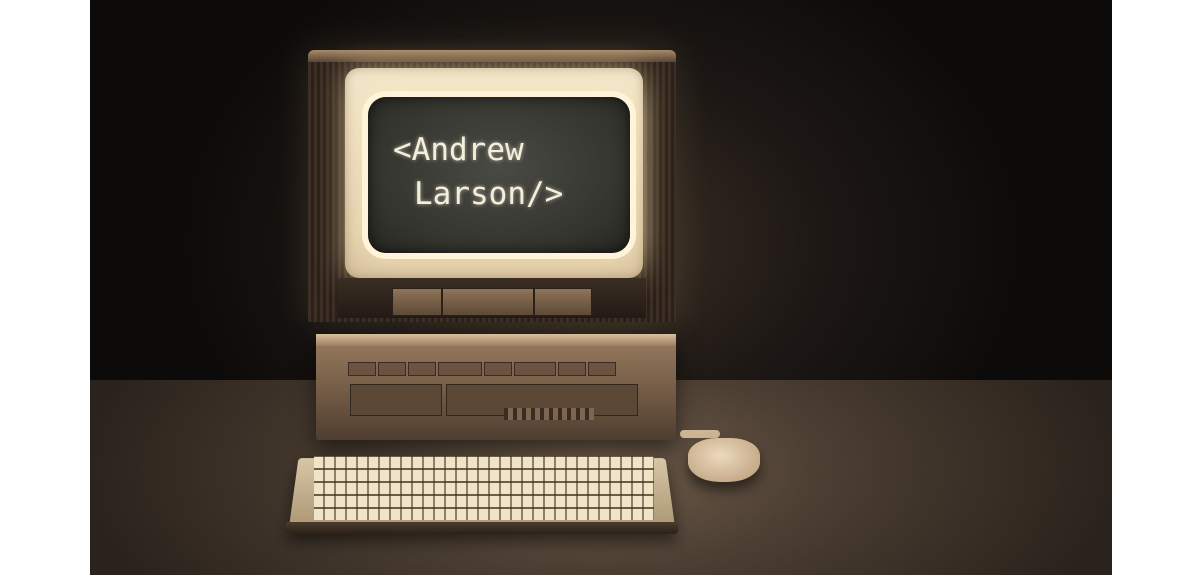 The height and width of the screenshot is (575, 1200). I want to click on drive-bay, so click(396, 400).